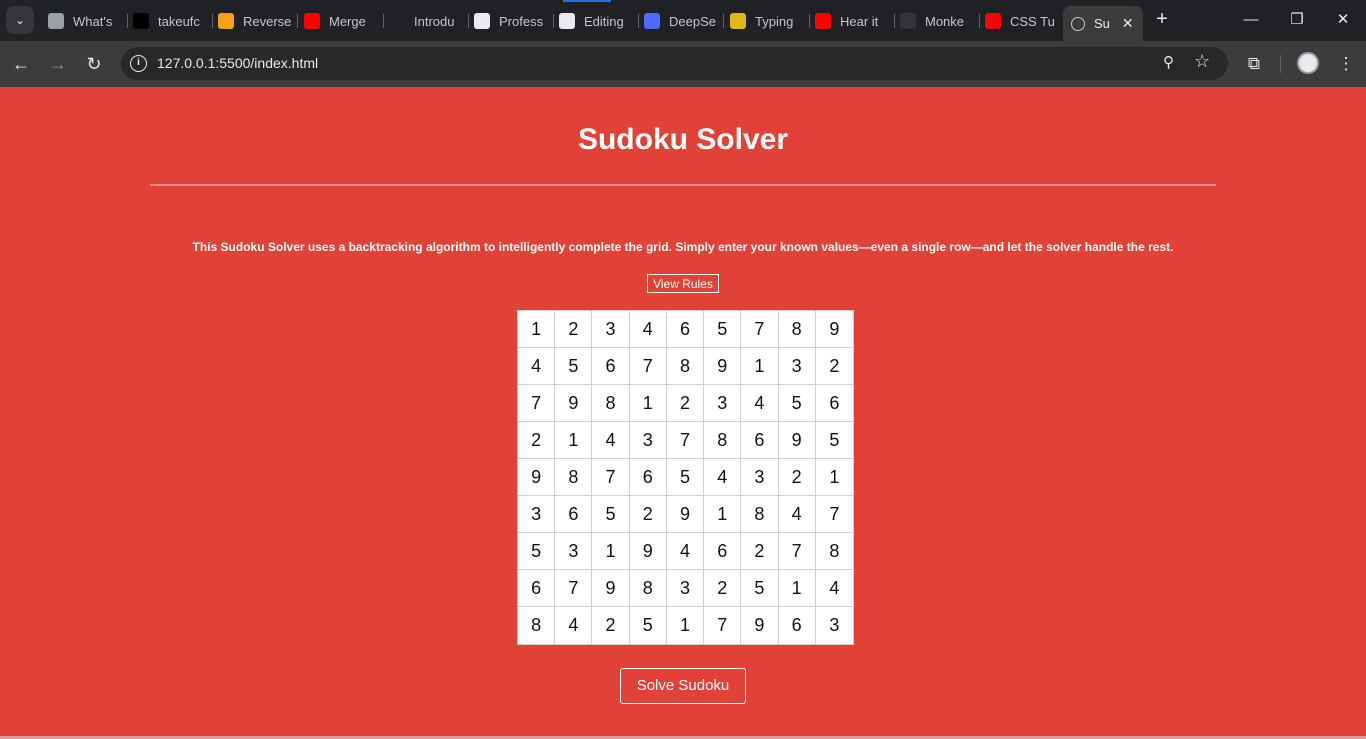 This screenshot has height=739, width=1366. I want to click on grid-cell-r6-c2: 6, so click(574, 514).